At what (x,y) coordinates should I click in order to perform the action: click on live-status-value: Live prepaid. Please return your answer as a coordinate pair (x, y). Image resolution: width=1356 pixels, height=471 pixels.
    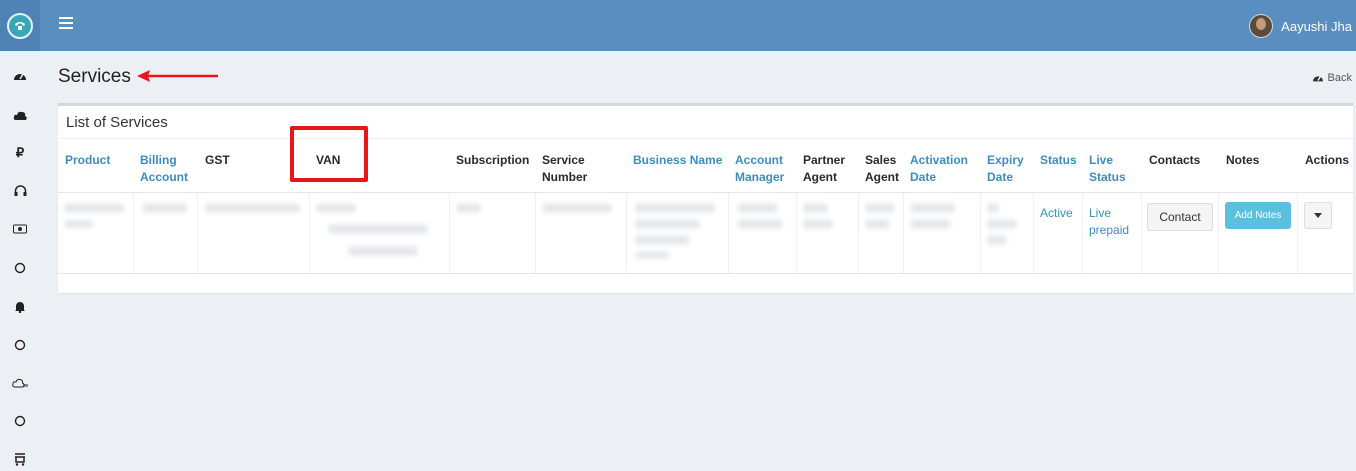
    Looking at the image, I should click on (1109, 221).